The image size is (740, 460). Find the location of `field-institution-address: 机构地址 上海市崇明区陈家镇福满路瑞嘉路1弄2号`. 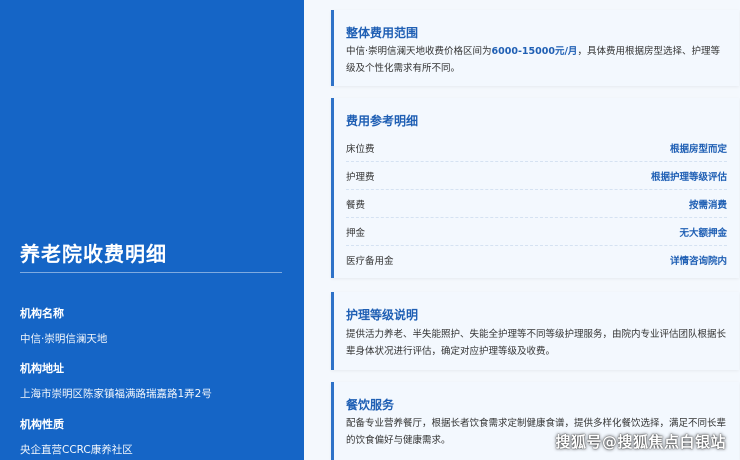

field-institution-address: 机构地址 上海市崇明区陈家镇福满路瑞嘉路1弄2号 is located at coordinates (116, 380).